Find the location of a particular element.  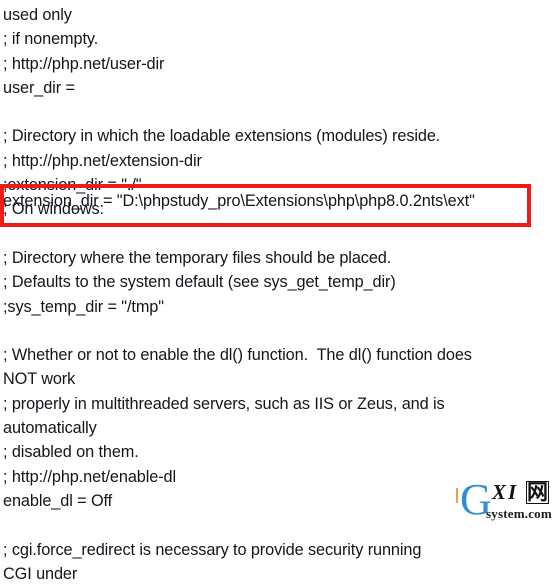

watermark-cjk-char: 网 is located at coordinates (537, 492).